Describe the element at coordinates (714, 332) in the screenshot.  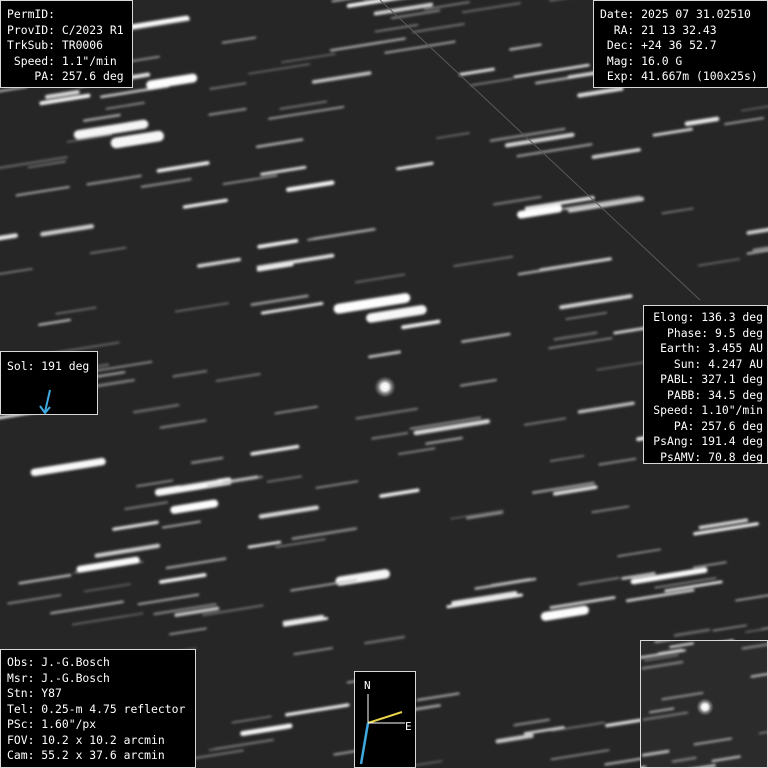
I see `phase-row: Phase: 9.5 deg` at that location.